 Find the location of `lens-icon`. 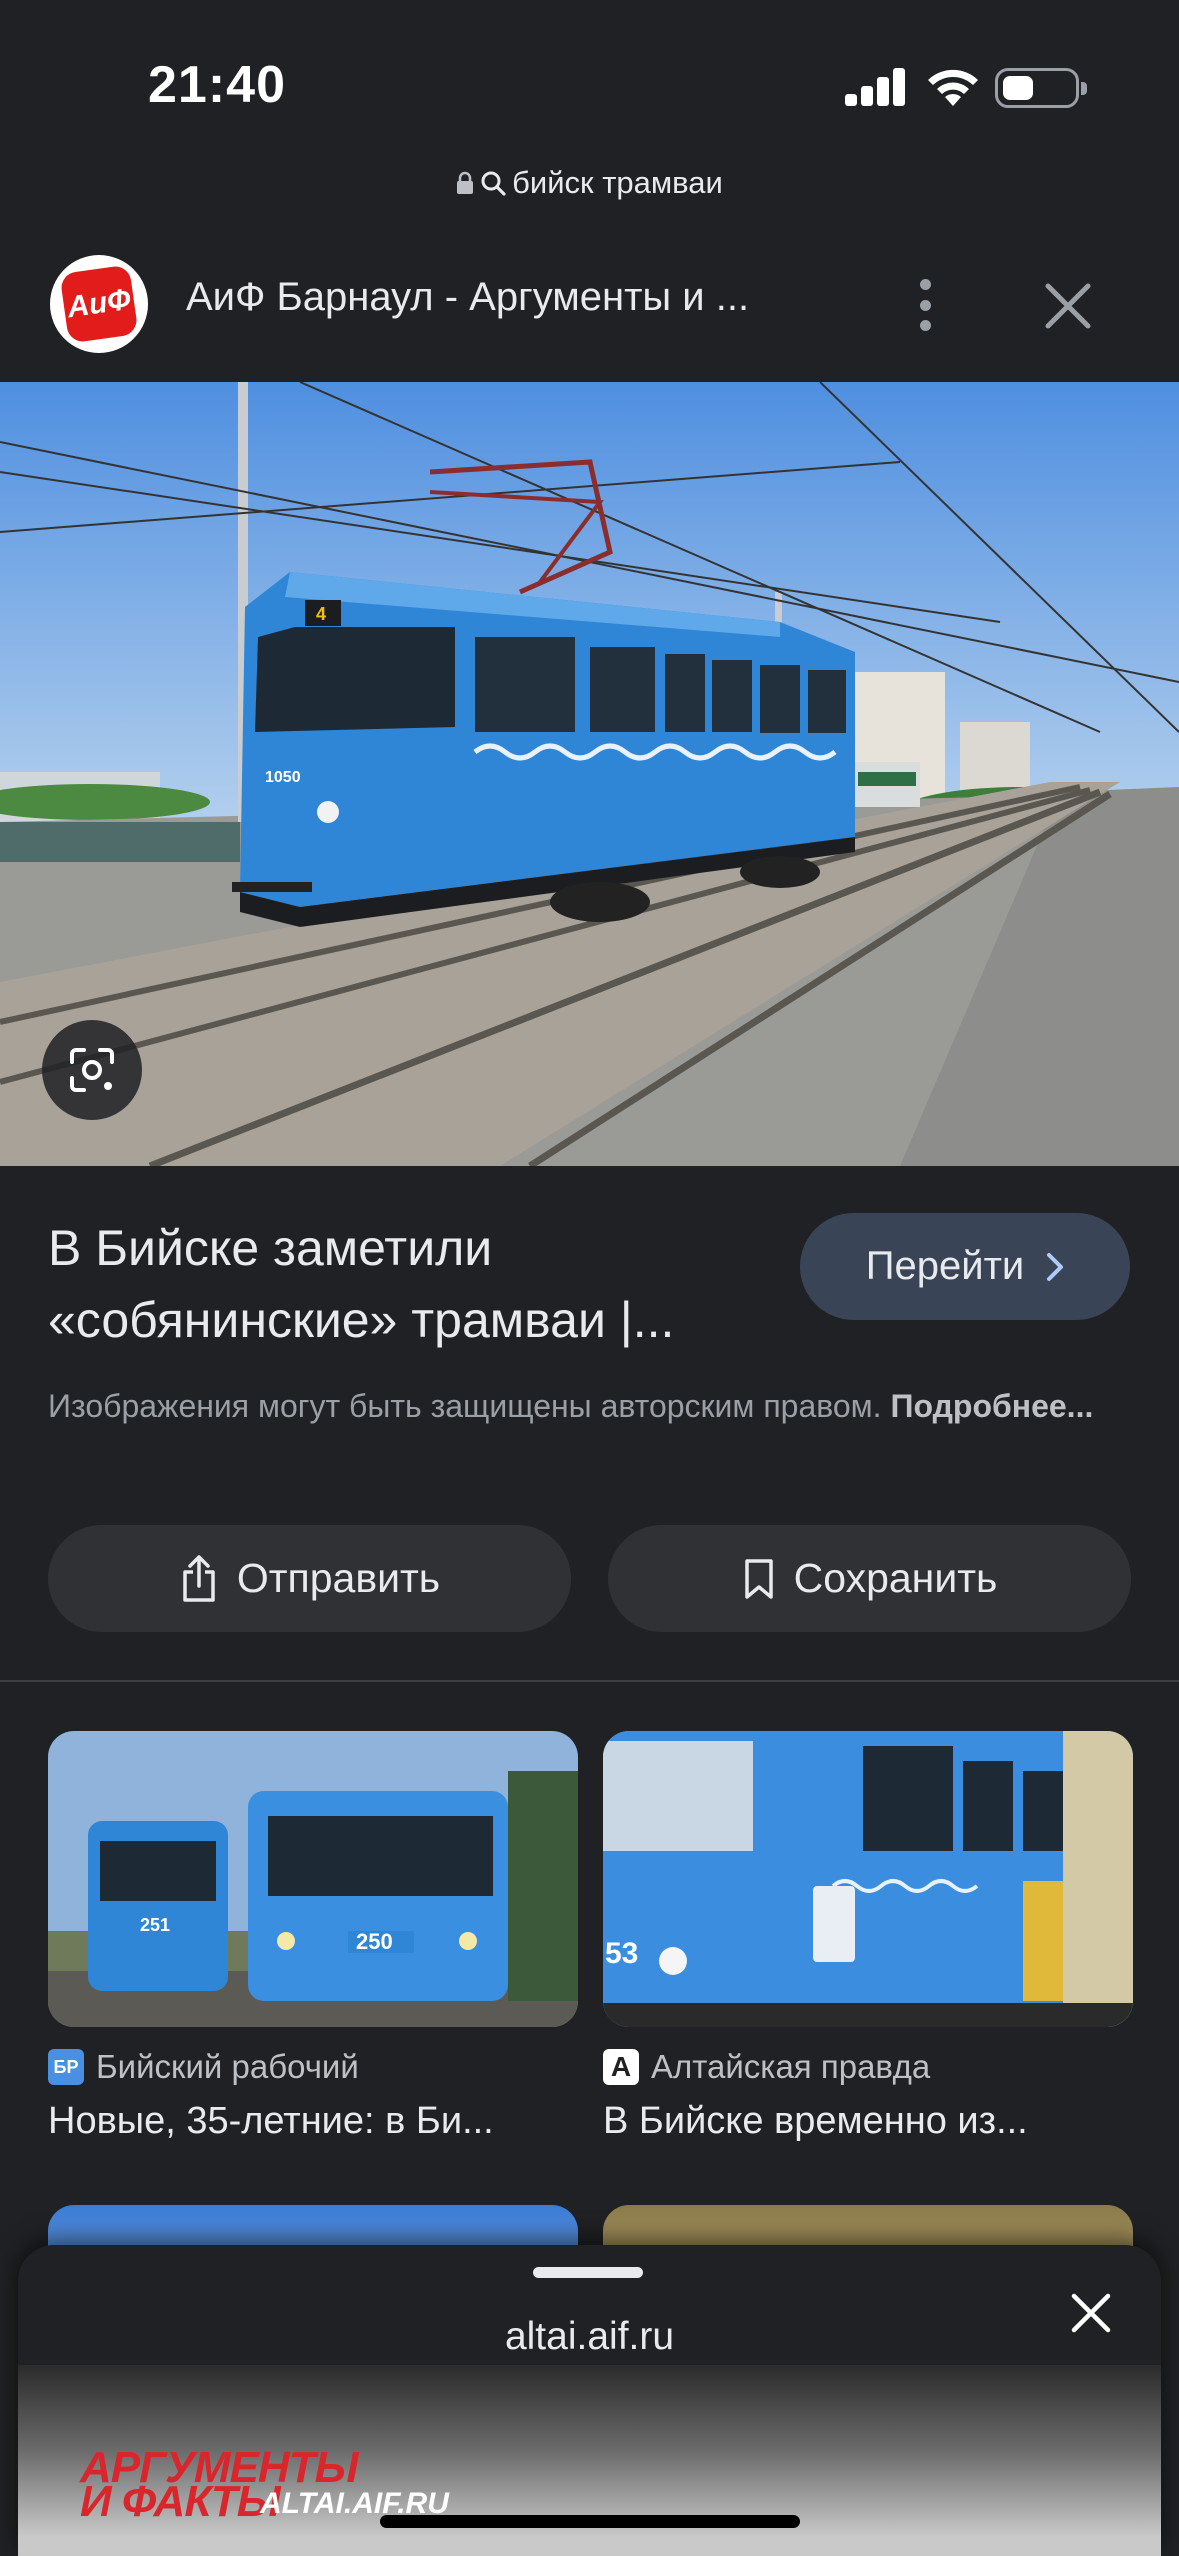

lens-icon is located at coordinates (92, 1070).